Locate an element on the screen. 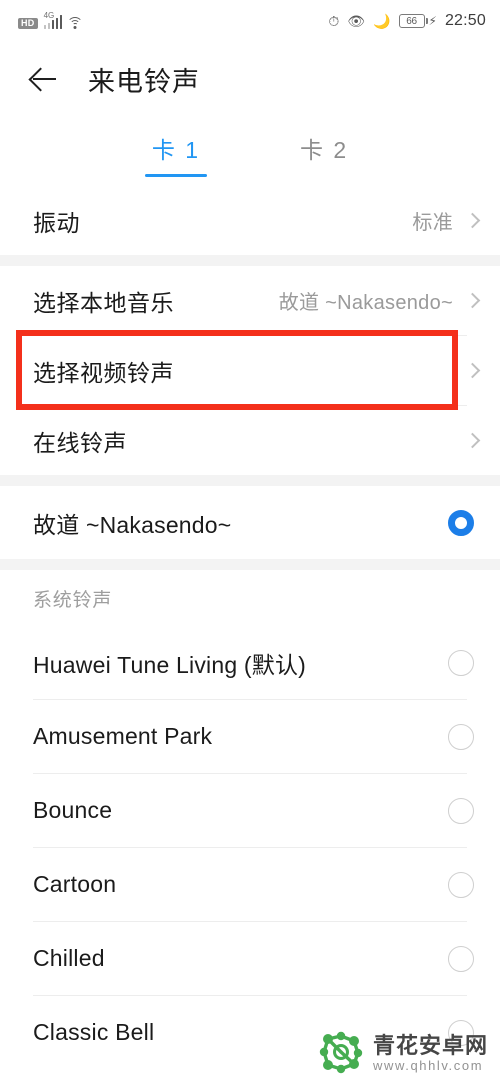 Image resolution: width=500 pixels, height=1084 pixels. clock: 22:50 is located at coordinates (465, 20).